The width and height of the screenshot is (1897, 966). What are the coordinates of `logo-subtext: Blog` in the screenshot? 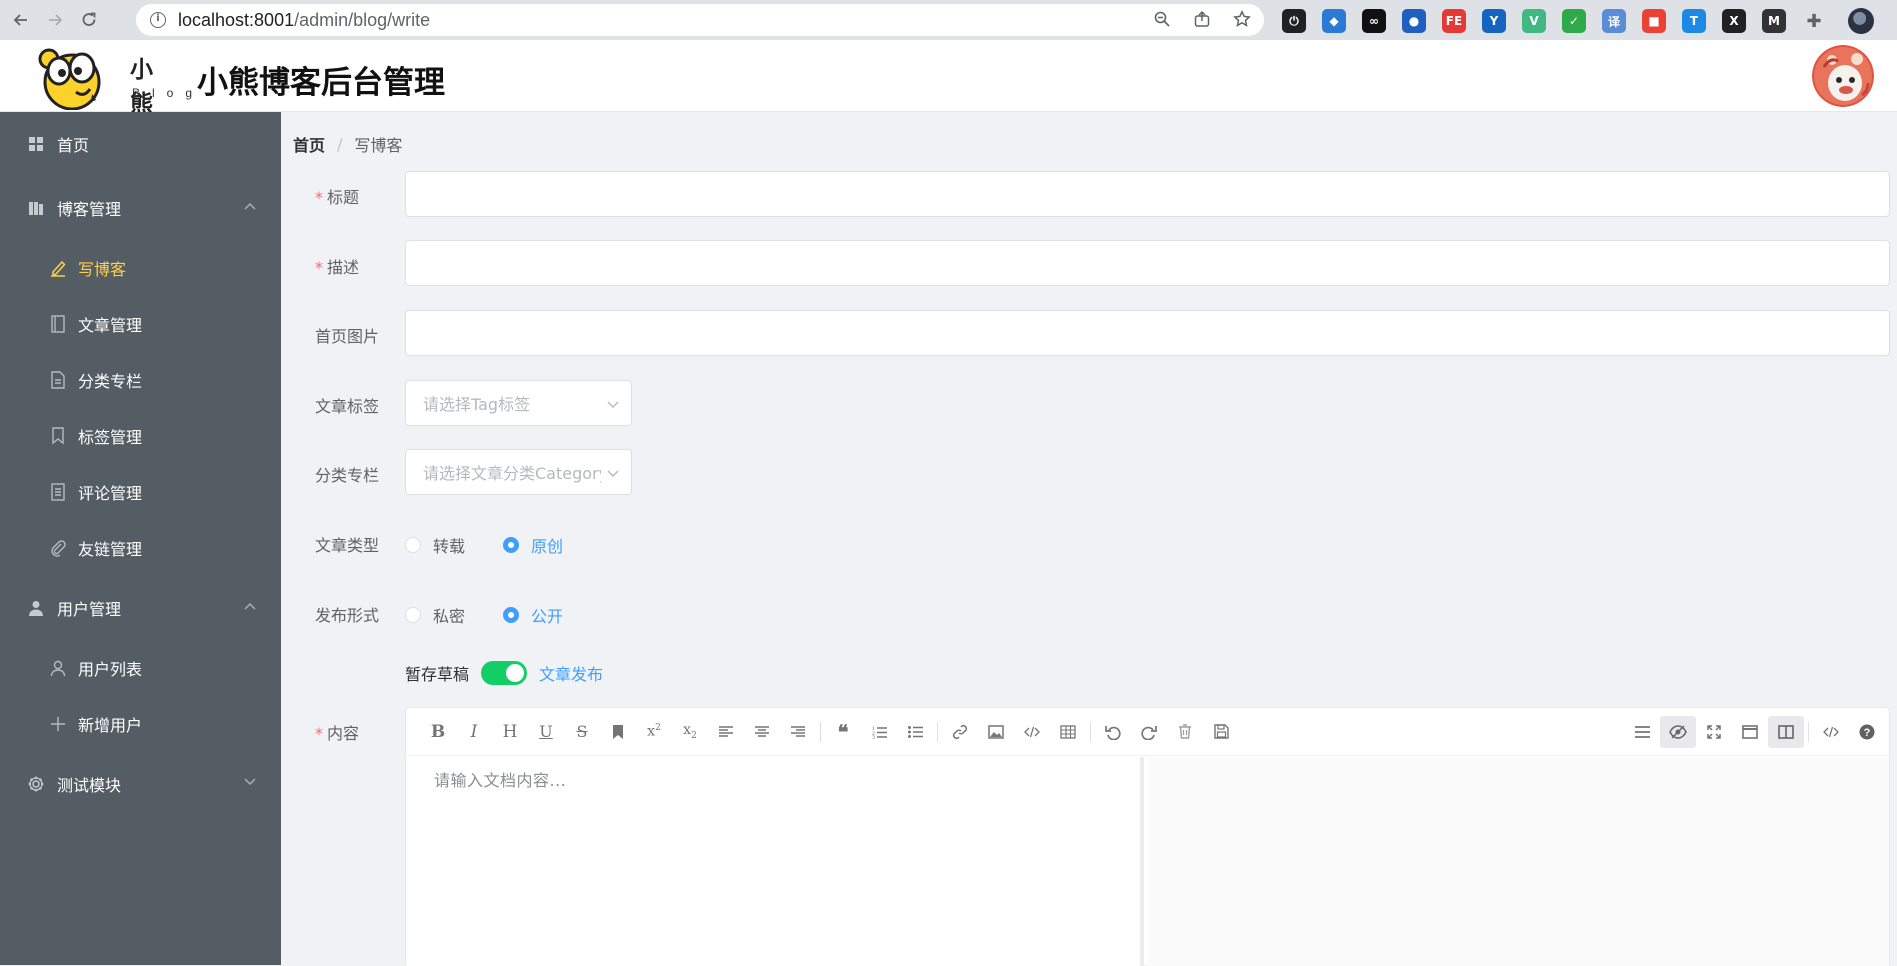 It's located at (168, 93).